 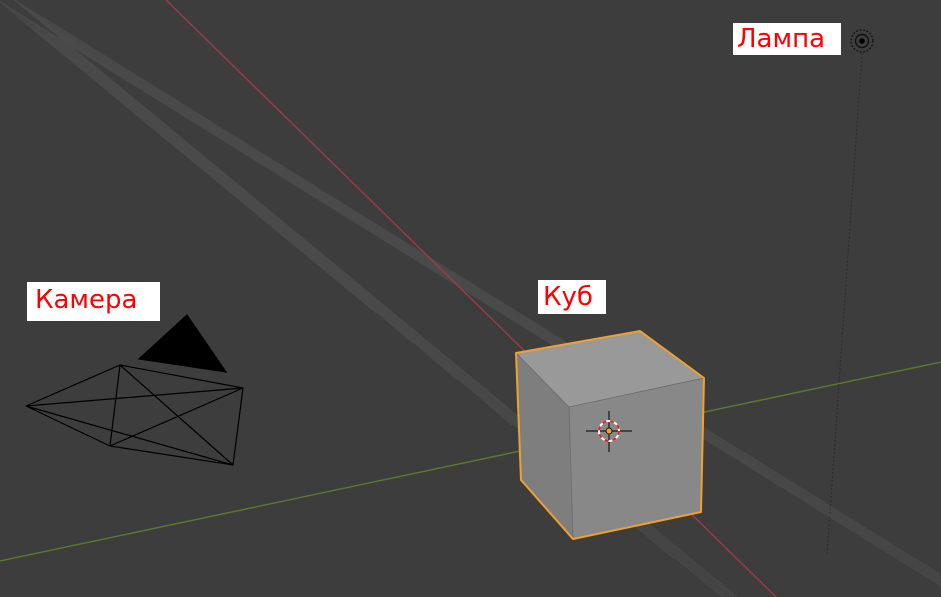 I want to click on lamp-label: Лампа, so click(x=787, y=39).